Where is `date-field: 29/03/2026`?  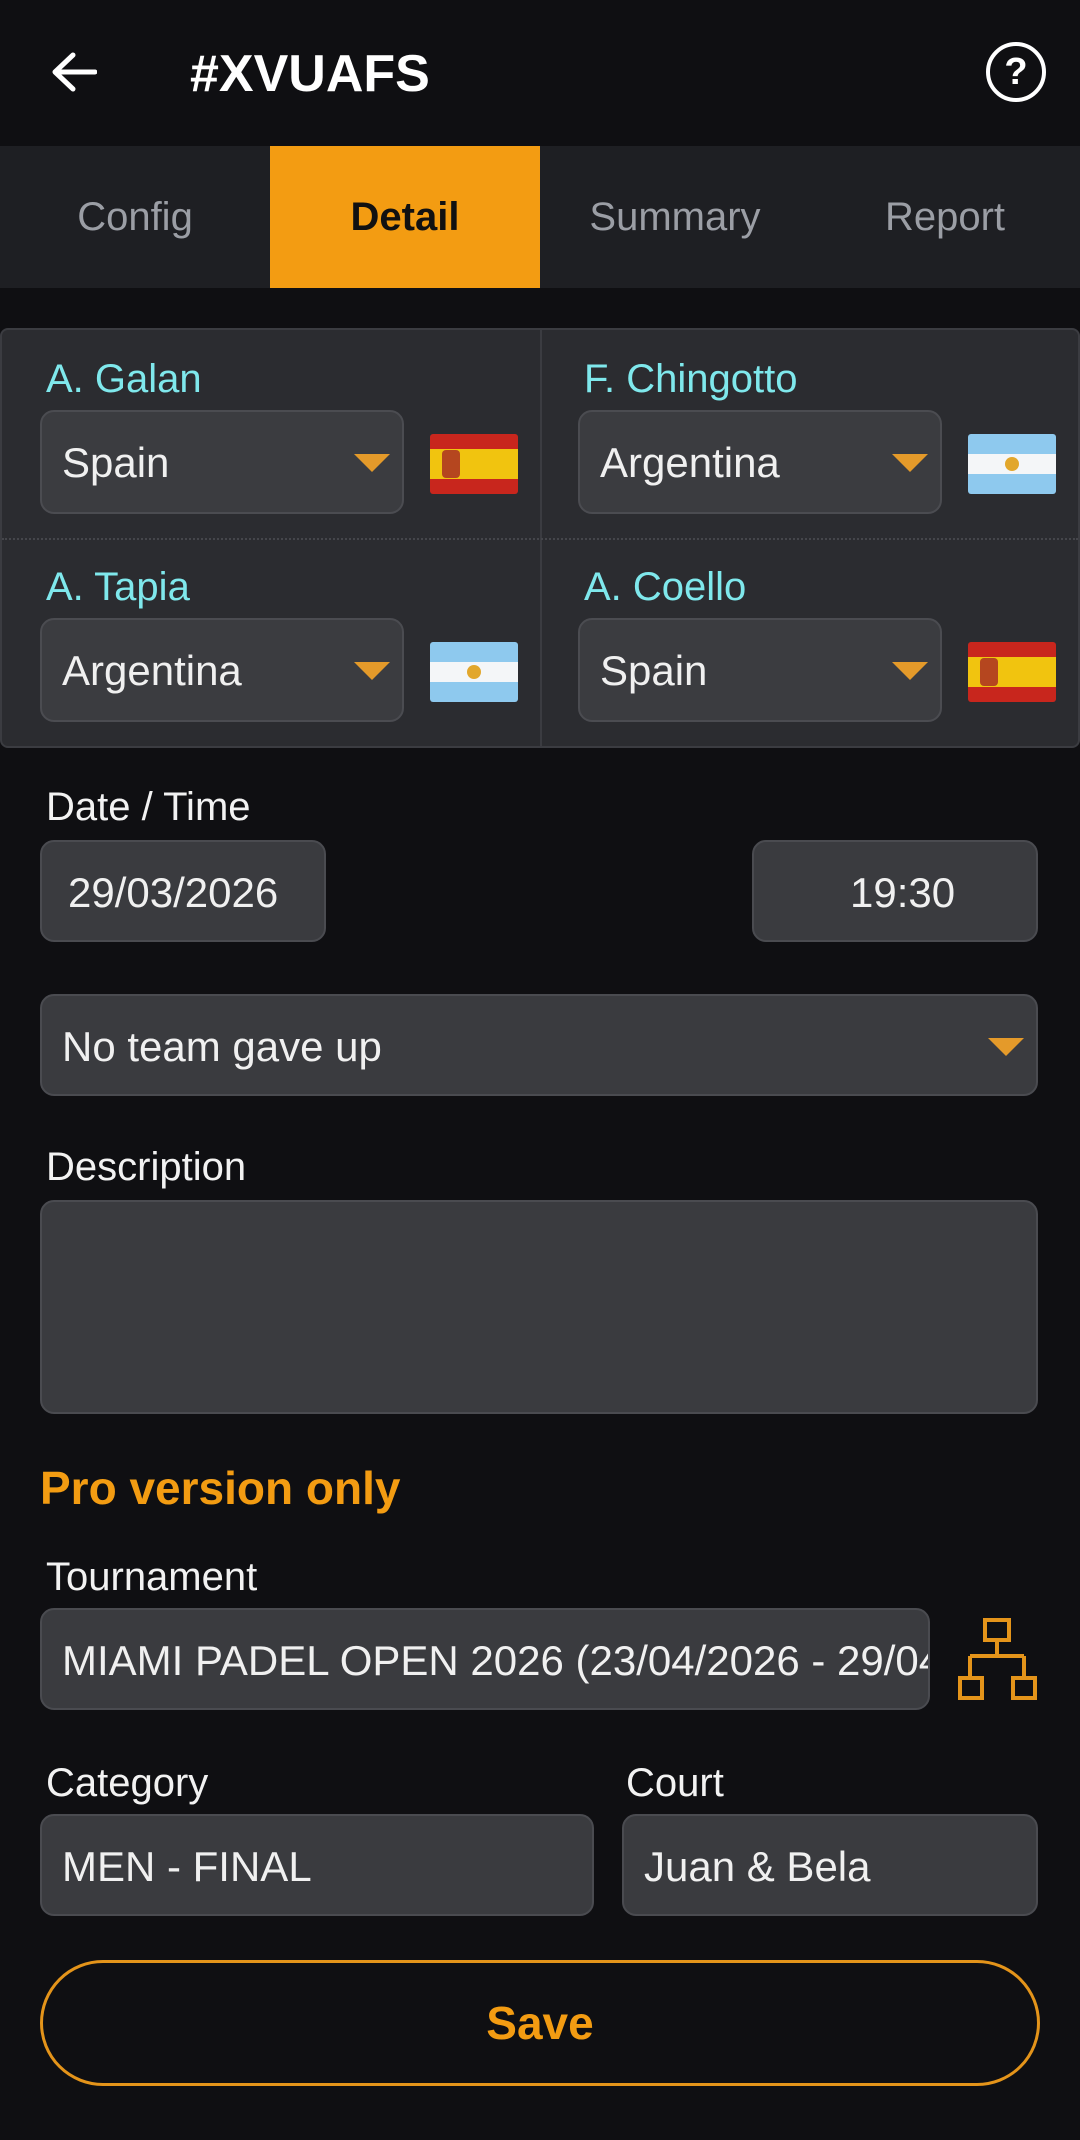 date-field: 29/03/2026 is located at coordinates (183, 891).